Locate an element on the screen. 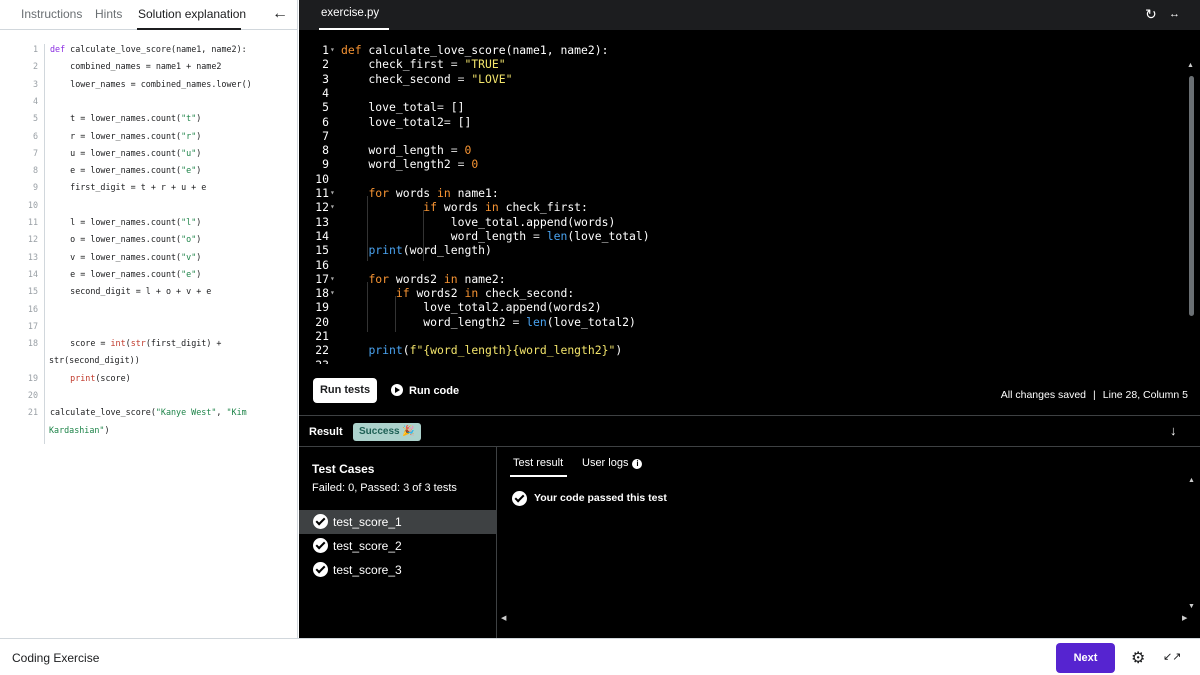  gear-icon: ⚙ is located at coordinates (1138, 658).